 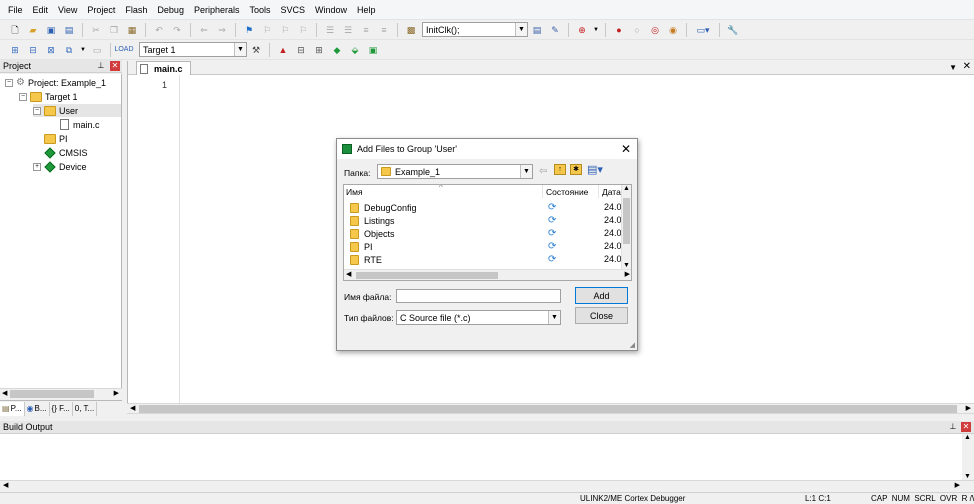 What do you see at coordinates (283, 50) in the screenshot?
I see `manage-project-items-icon: ▲` at bounding box center [283, 50].